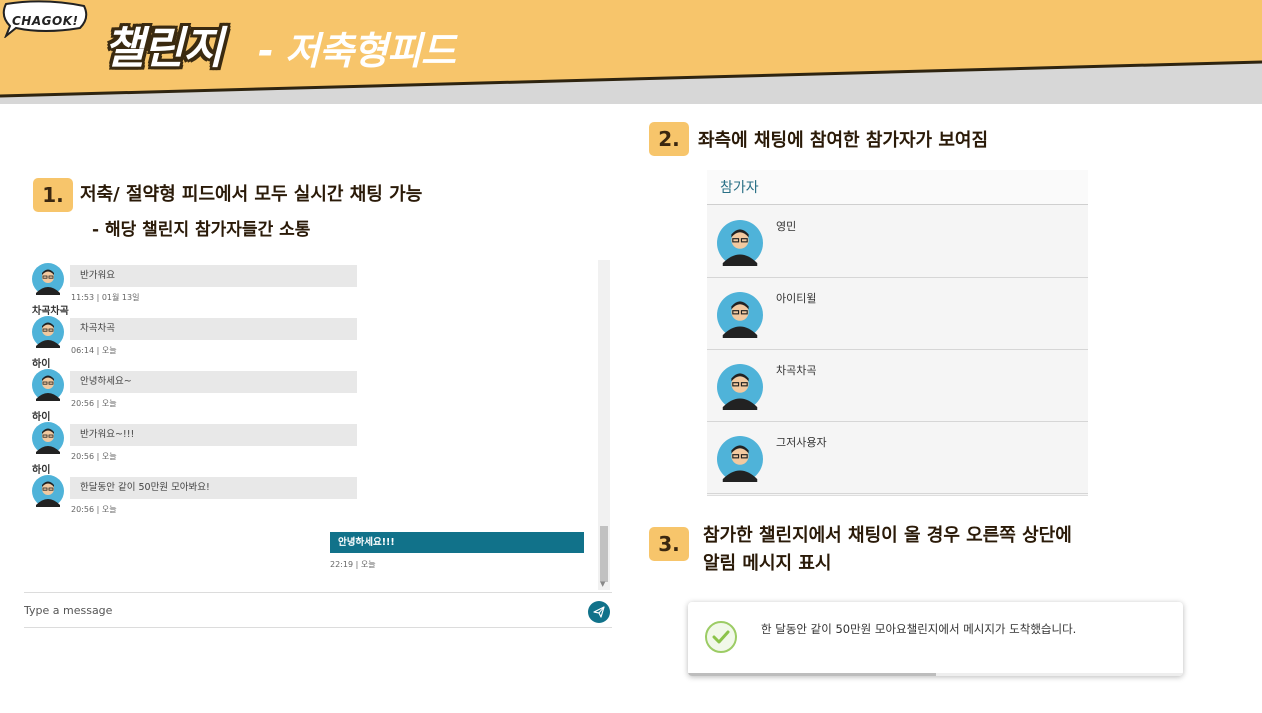 This screenshot has width=1262, height=713. Describe the element at coordinates (767, 563) in the screenshot. I see `step-3-title-line-2: 알림 메시지 표시` at that location.